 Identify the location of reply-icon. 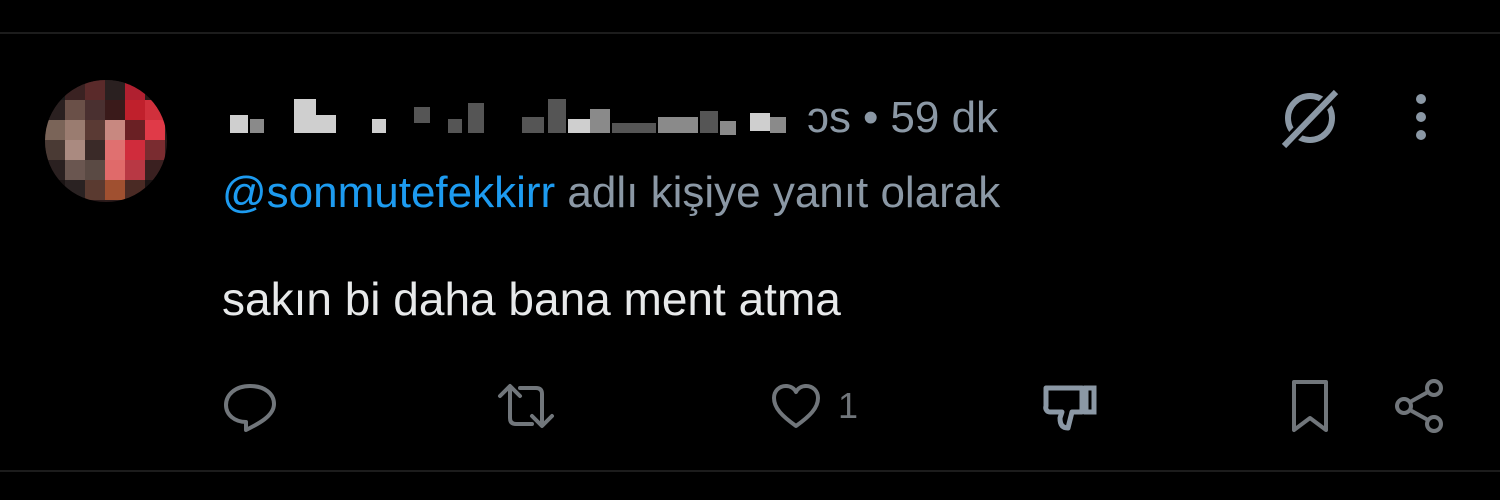
(250, 408).